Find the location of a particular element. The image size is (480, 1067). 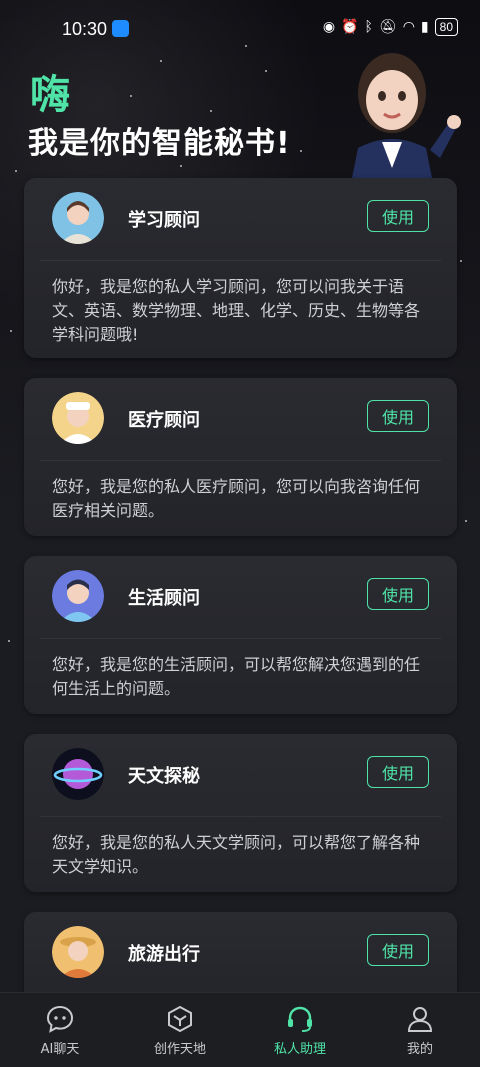

person-icon is located at coordinates (420, 1019).